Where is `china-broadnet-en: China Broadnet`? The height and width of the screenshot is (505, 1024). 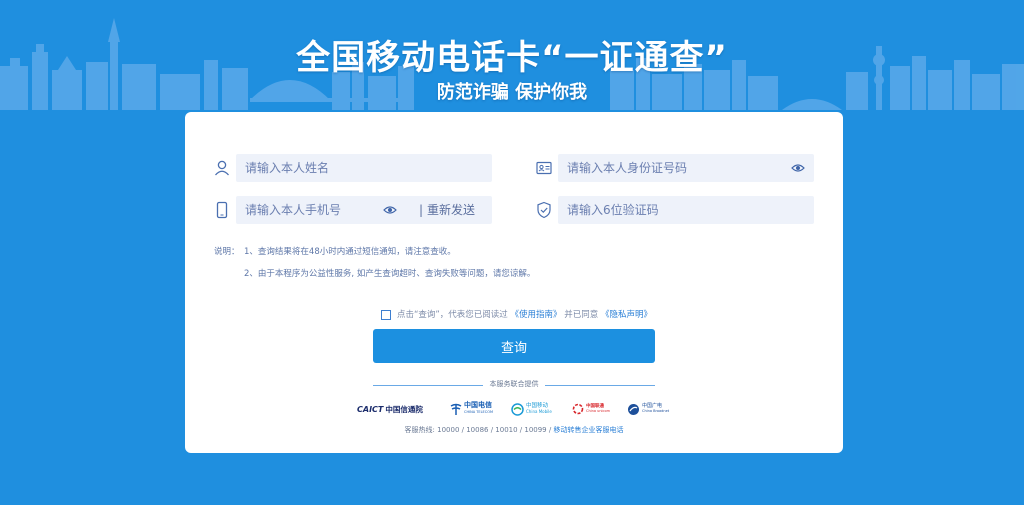
china-broadnet-en: China Broadnet is located at coordinates (656, 411).